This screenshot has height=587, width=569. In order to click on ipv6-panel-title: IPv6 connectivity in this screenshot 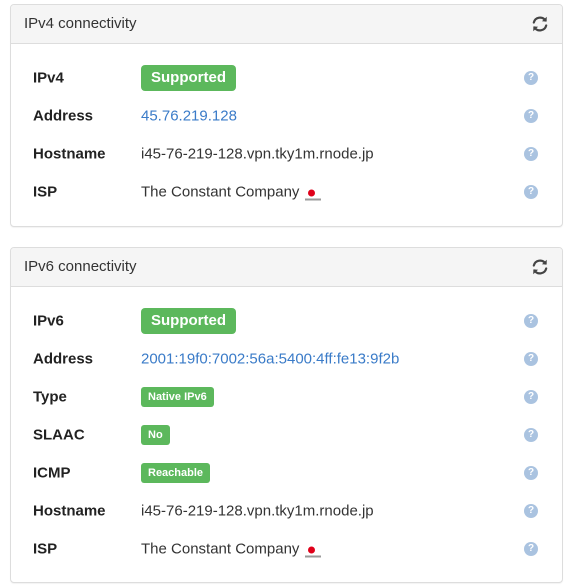, I will do `click(80, 266)`.